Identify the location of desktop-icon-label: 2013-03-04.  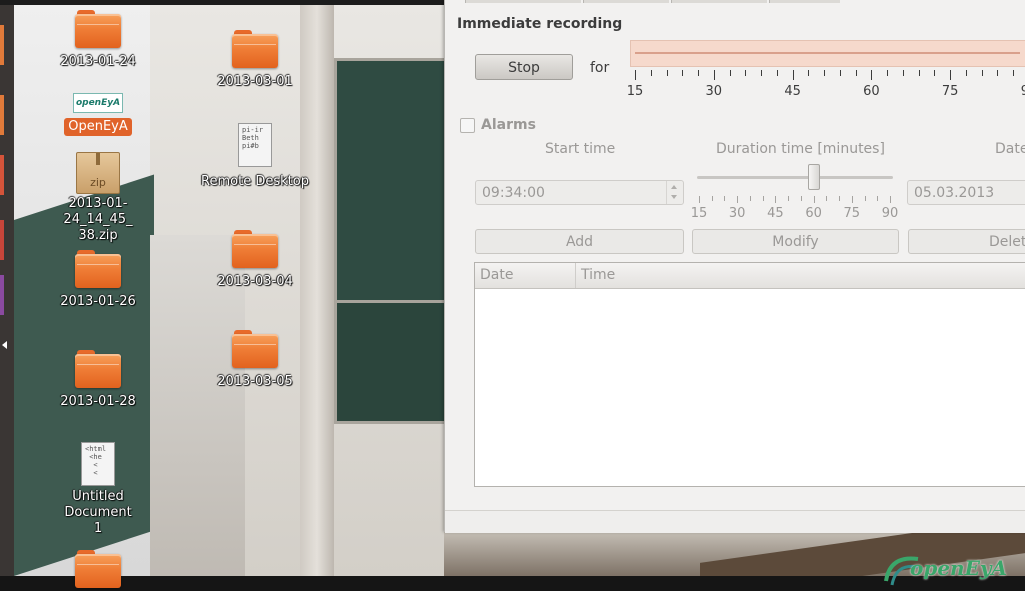
(255, 281).